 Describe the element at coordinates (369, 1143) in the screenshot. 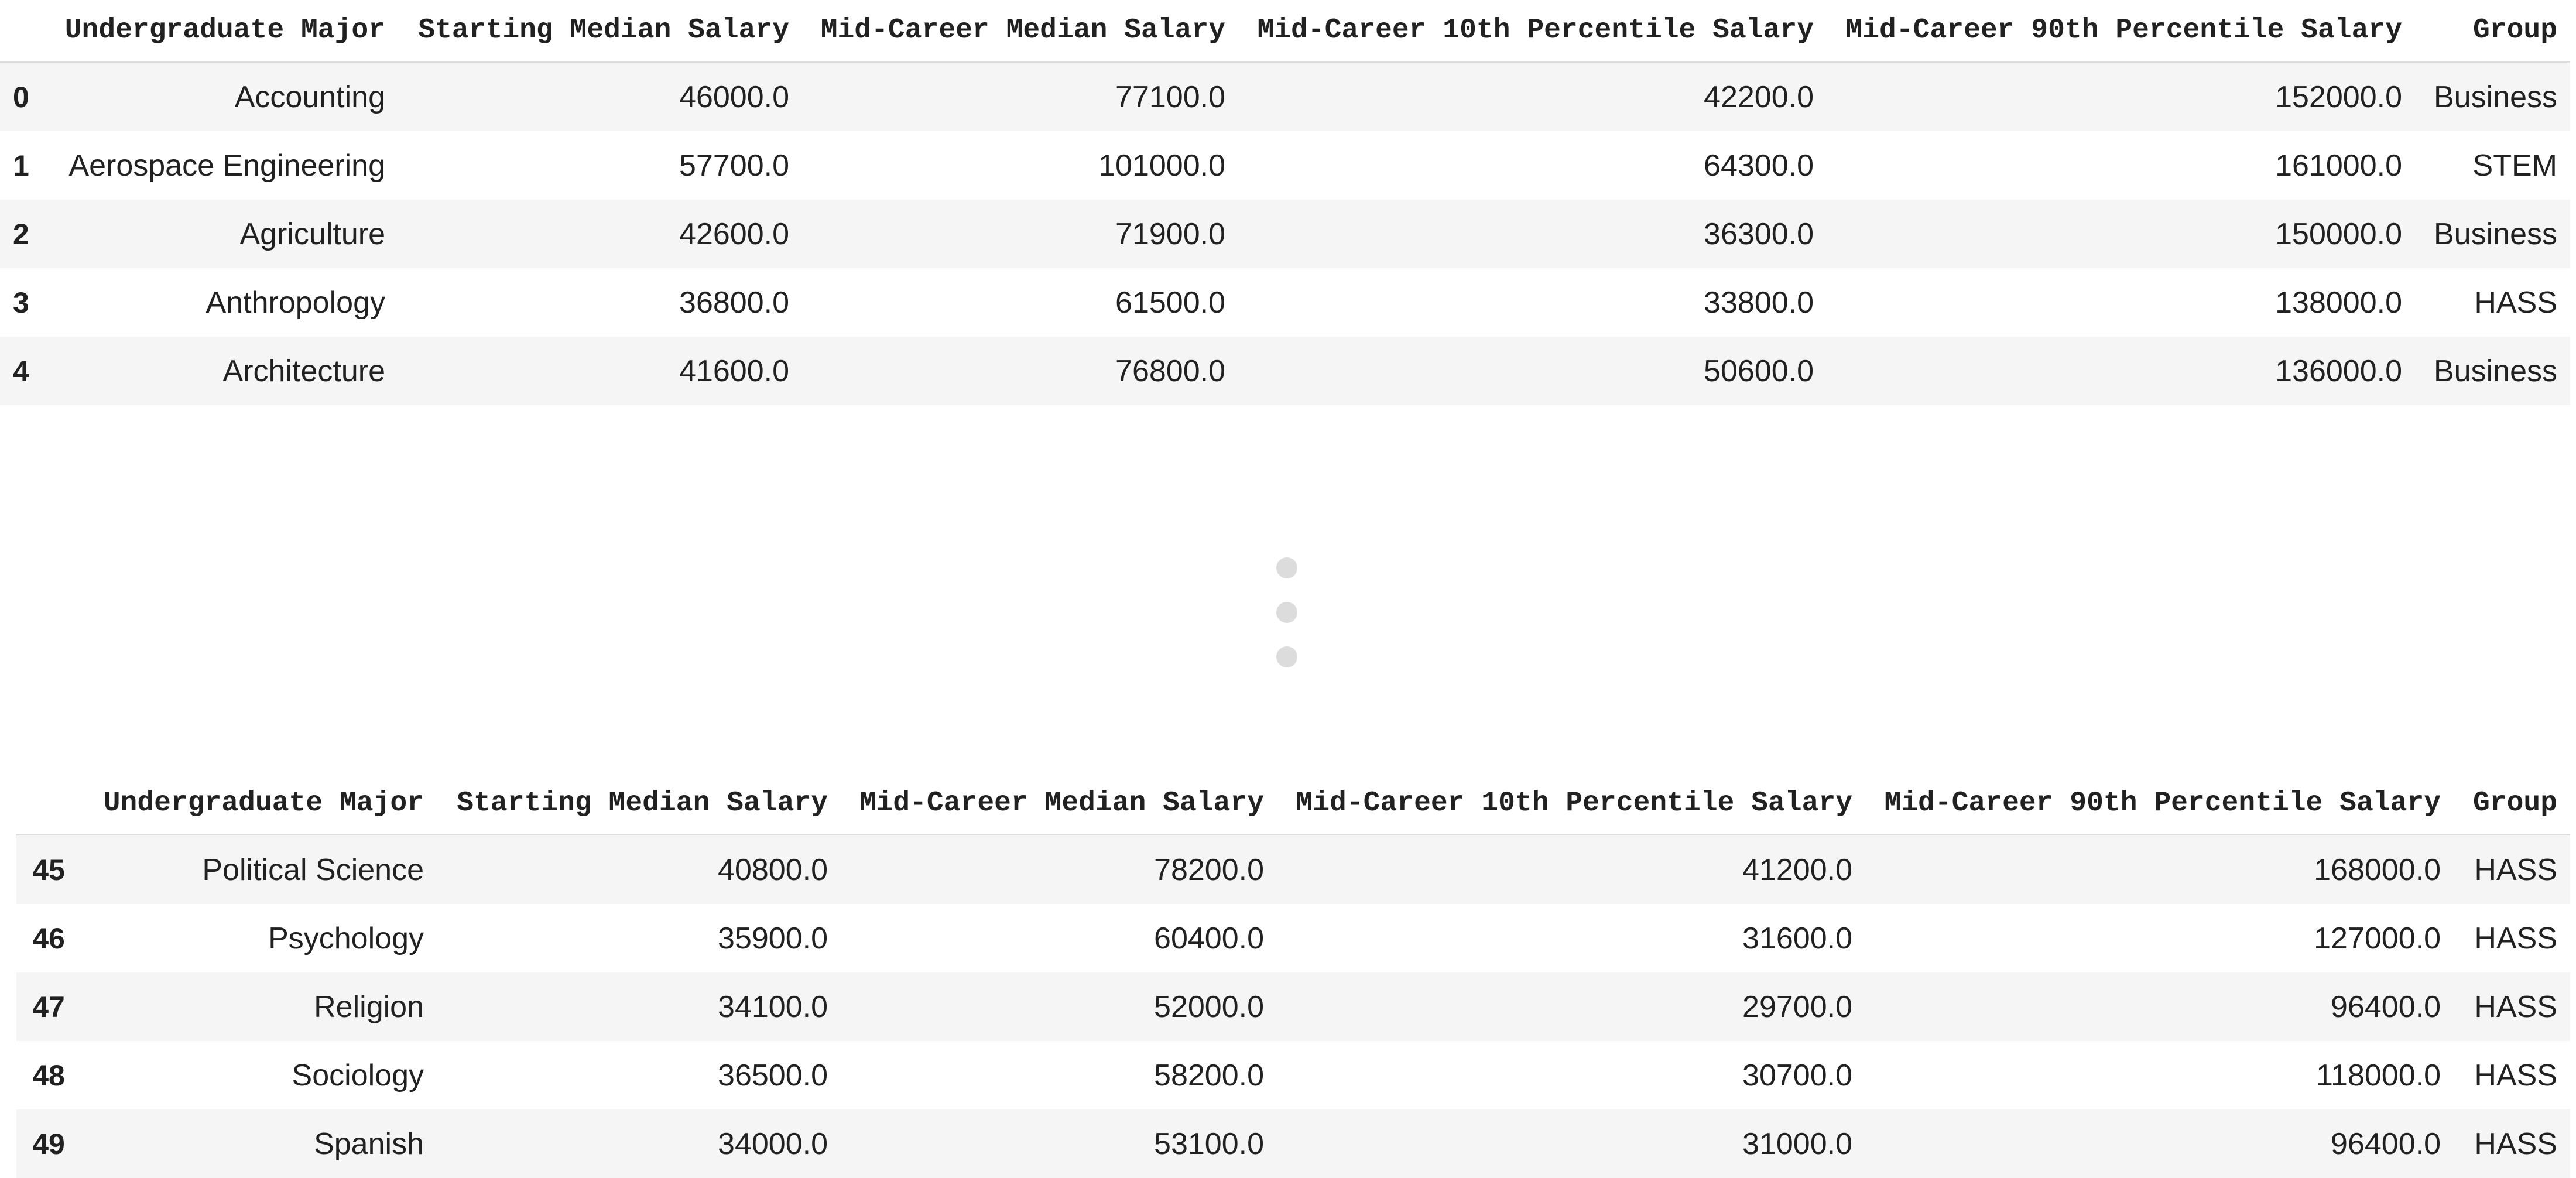

I see `cell-major: Spanish` at that location.